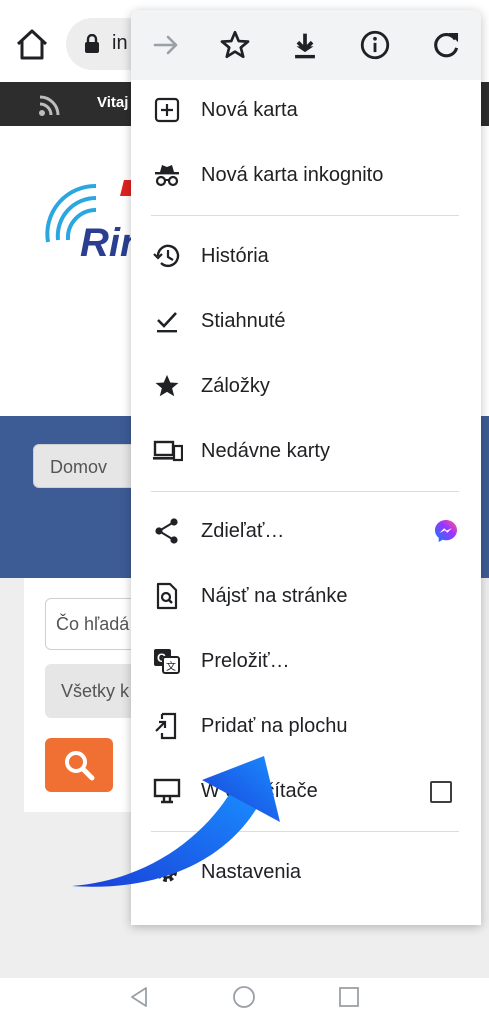  I want to click on menu-item-label: História, so click(235, 256).